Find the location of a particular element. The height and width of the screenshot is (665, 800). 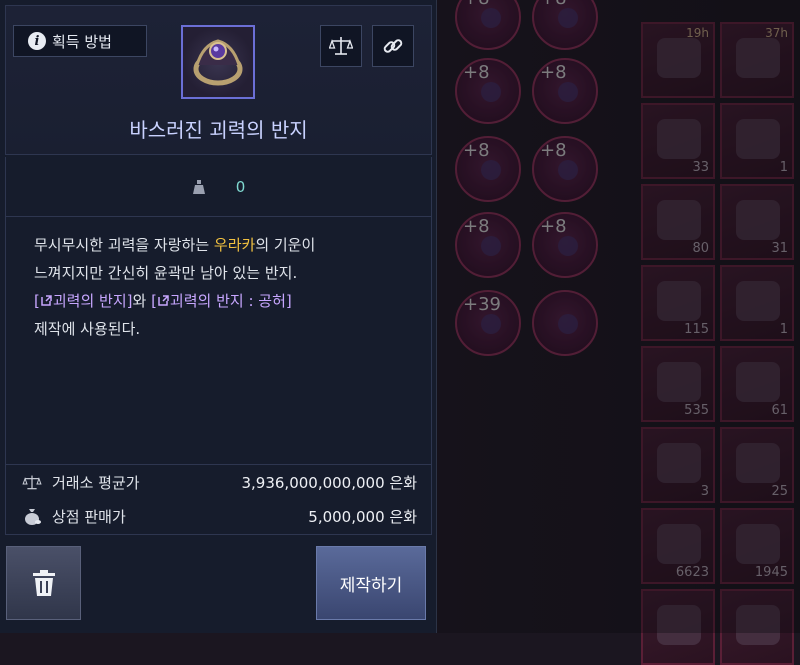

description-line: 느껴지지만 간신히 윤곽만 남아 있는 반지. is located at coordinates (166, 273).